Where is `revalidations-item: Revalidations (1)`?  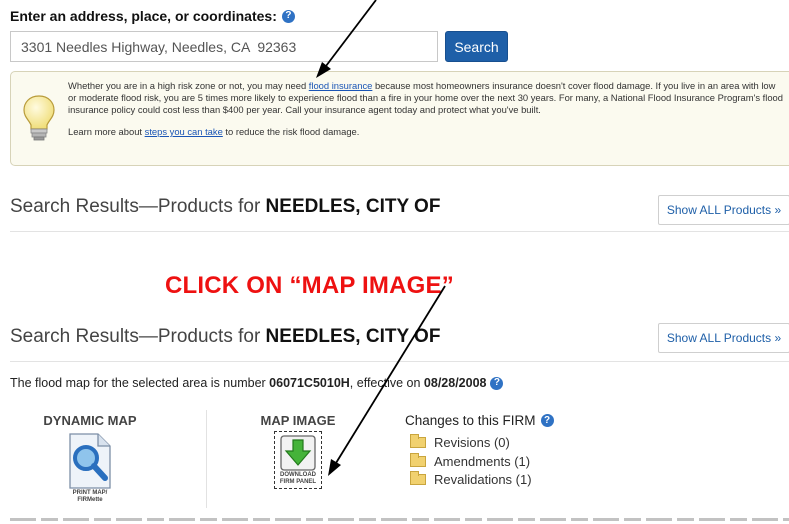 revalidations-item: Revalidations (1) is located at coordinates (471, 479).